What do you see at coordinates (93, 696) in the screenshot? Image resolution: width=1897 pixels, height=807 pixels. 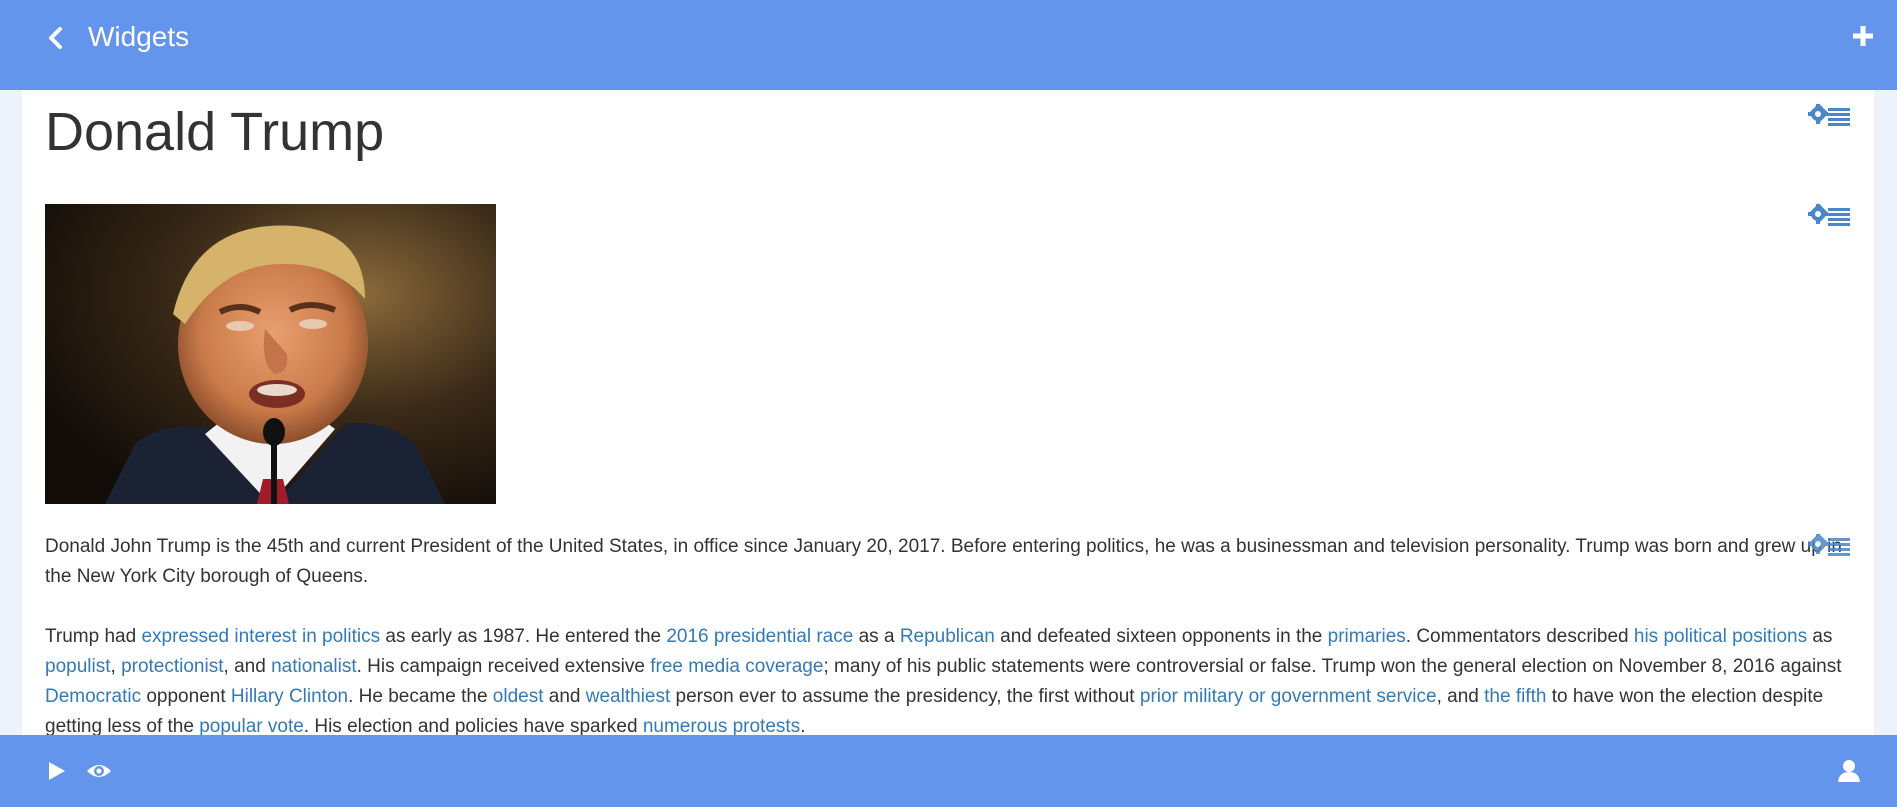 I see `link-democratic: Democratic` at bounding box center [93, 696].